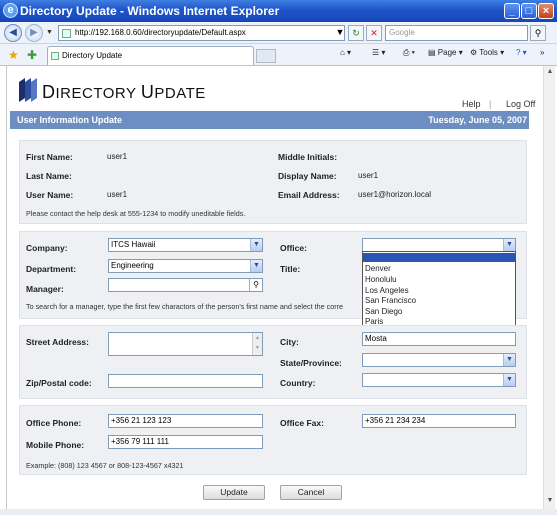 The height and width of the screenshot is (515, 557). Describe the element at coordinates (378, 268) in the screenshot. I see `office-option: Denver` at that location.